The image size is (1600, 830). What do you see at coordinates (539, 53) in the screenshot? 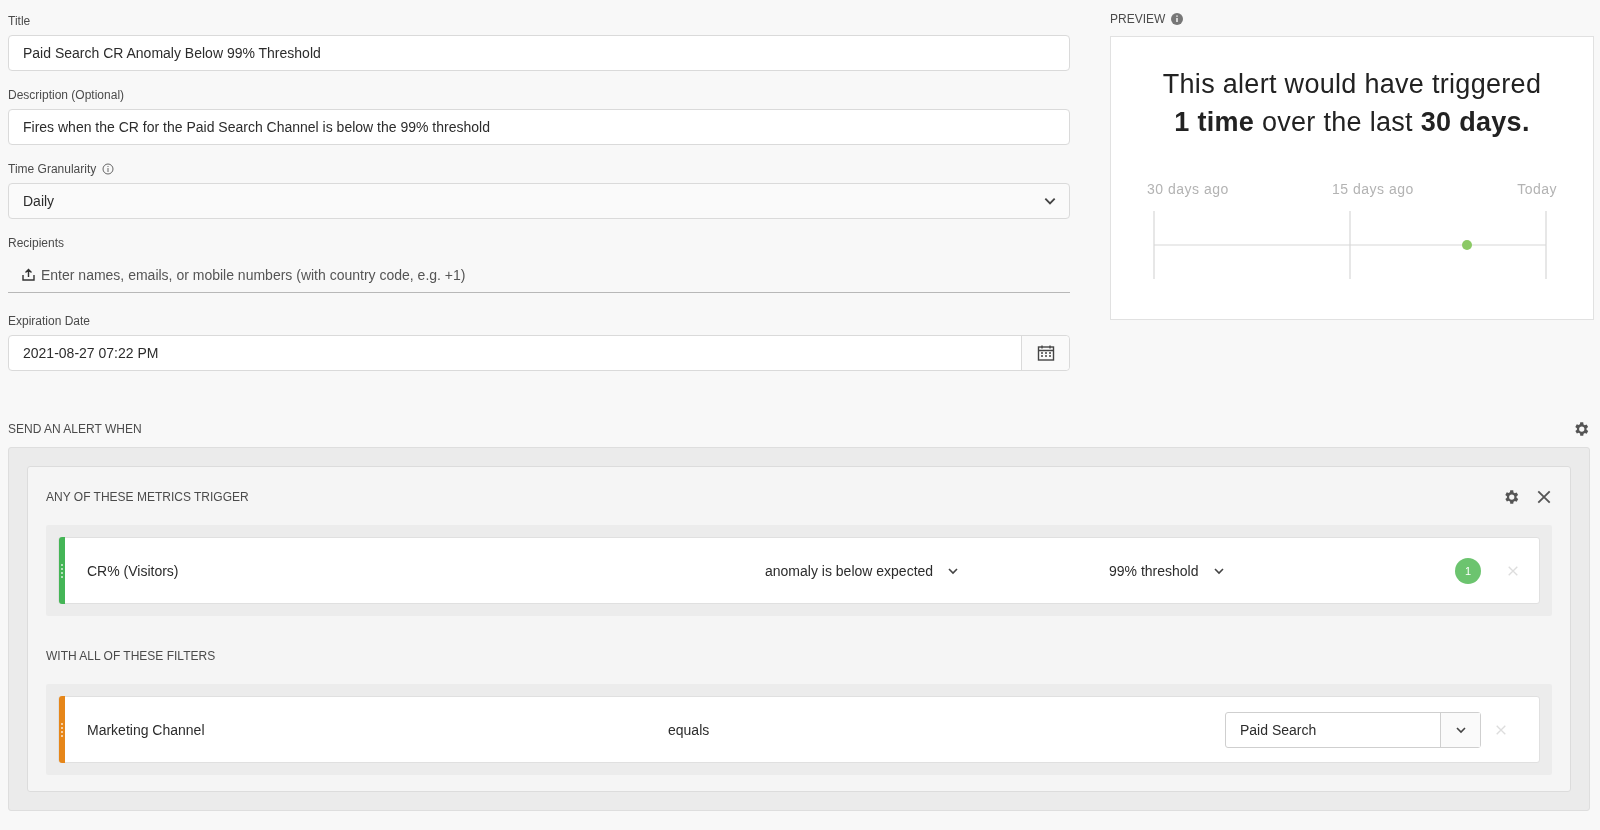
I see `text-field: Paid Search CR Anomaly Below 99% Threshold` at bounding box center [539, 53].